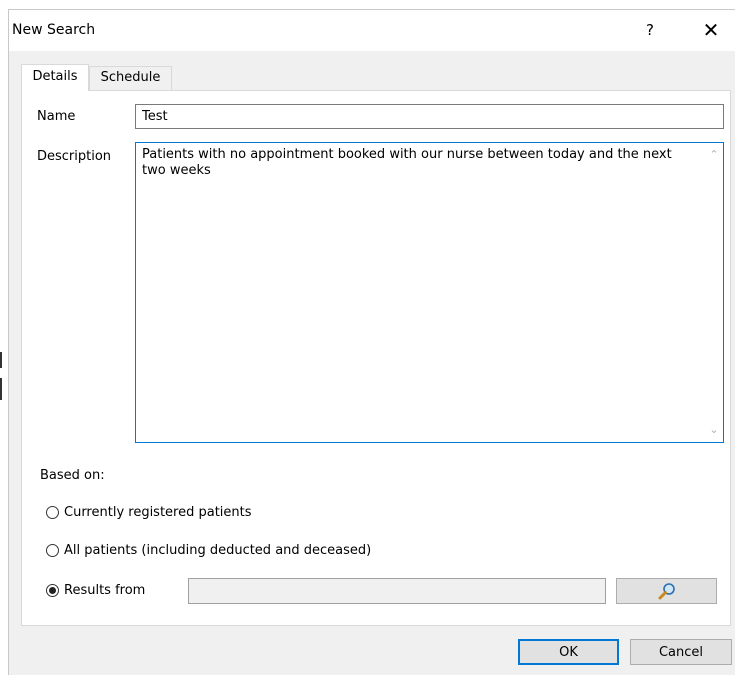 The width and height of the screenshot is (735, 675). I want to click on name-input, so click(429, 116).